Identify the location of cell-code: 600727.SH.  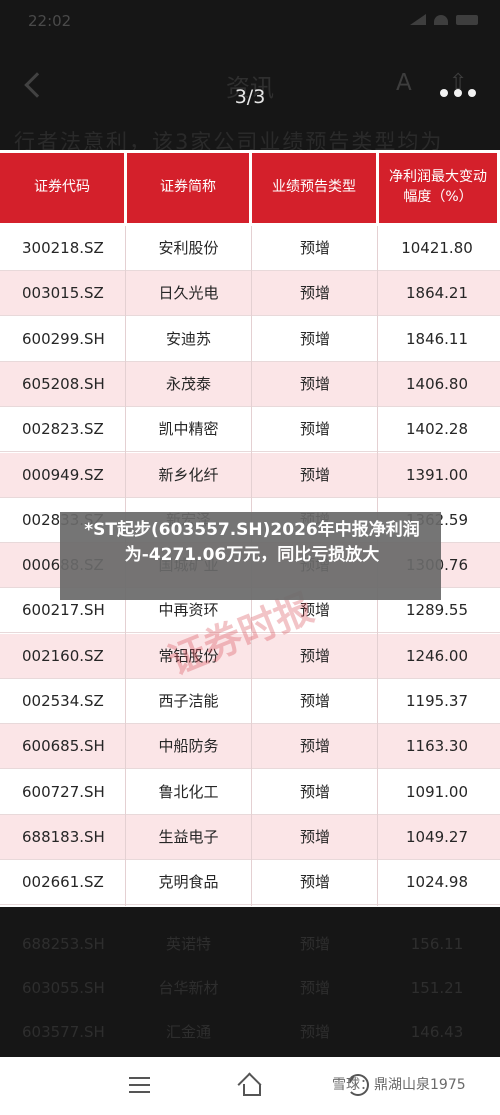
(63, 791).